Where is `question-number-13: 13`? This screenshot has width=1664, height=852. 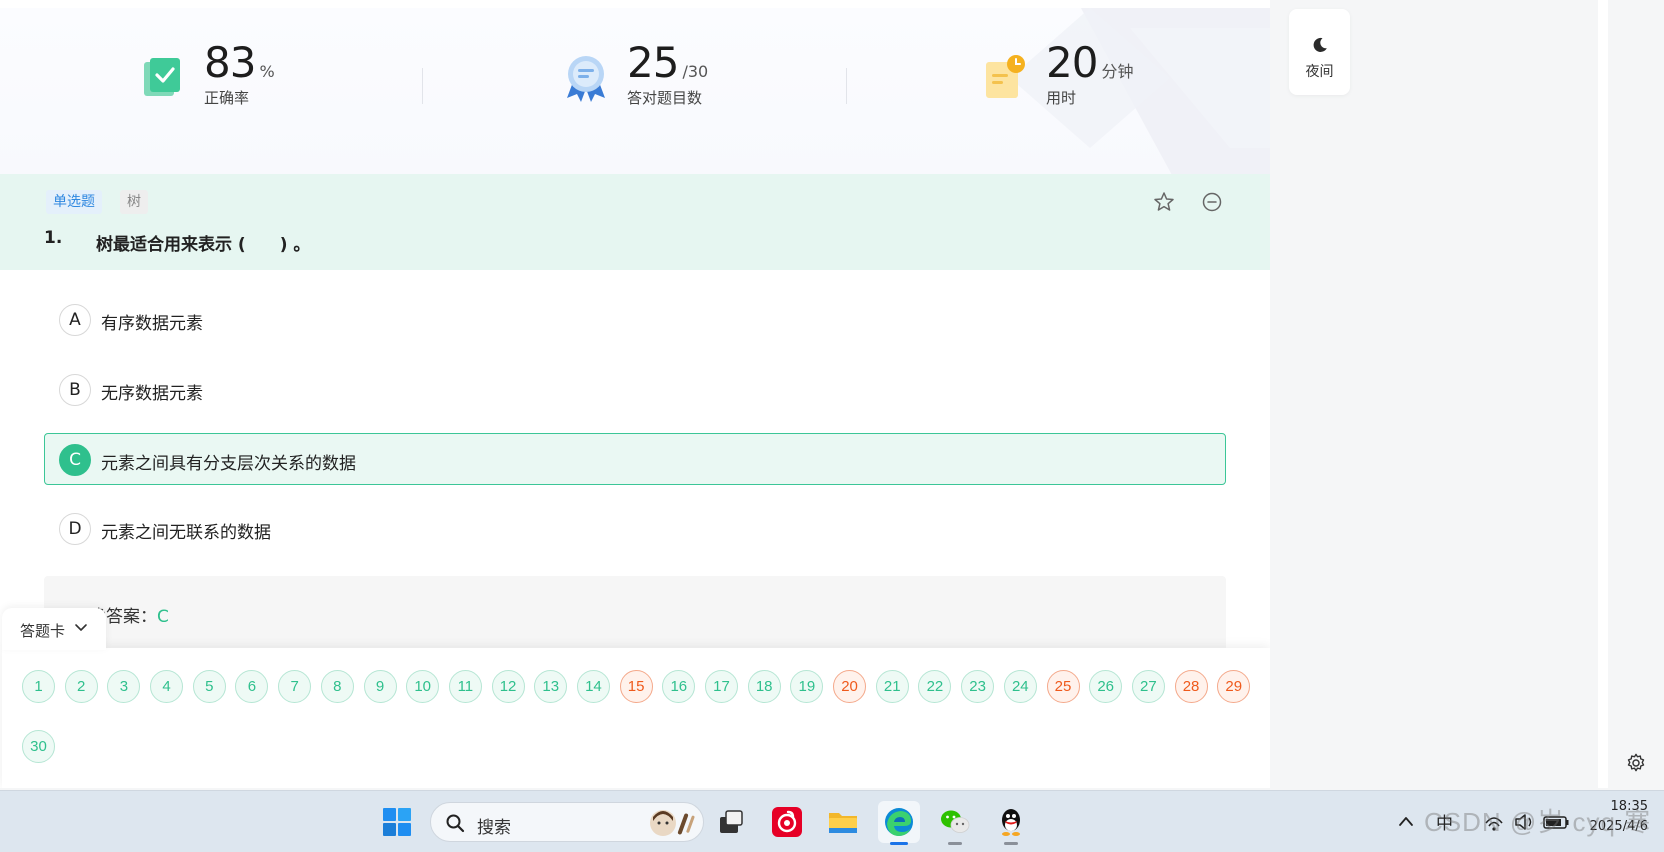
question-number-13: 13 is located at coordinates (551, 686).